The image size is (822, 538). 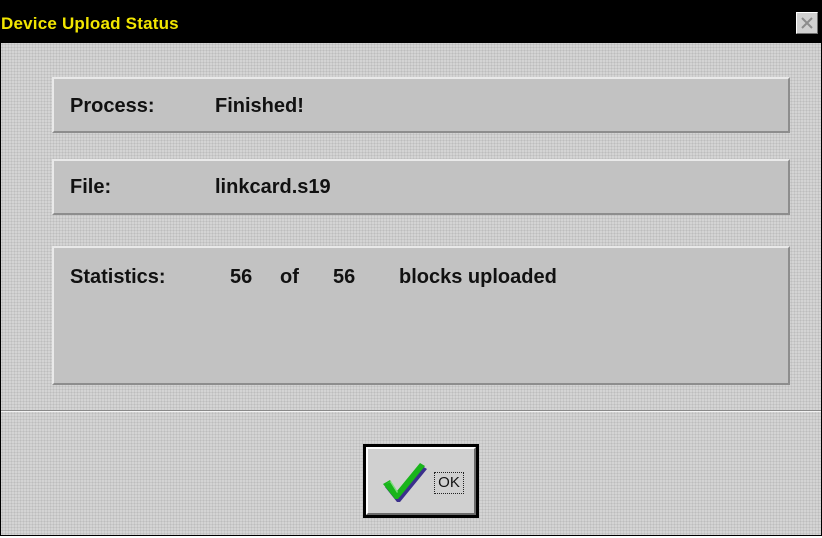 I want to click on file-value: linkcard.s19, so click(x=273, y=187).